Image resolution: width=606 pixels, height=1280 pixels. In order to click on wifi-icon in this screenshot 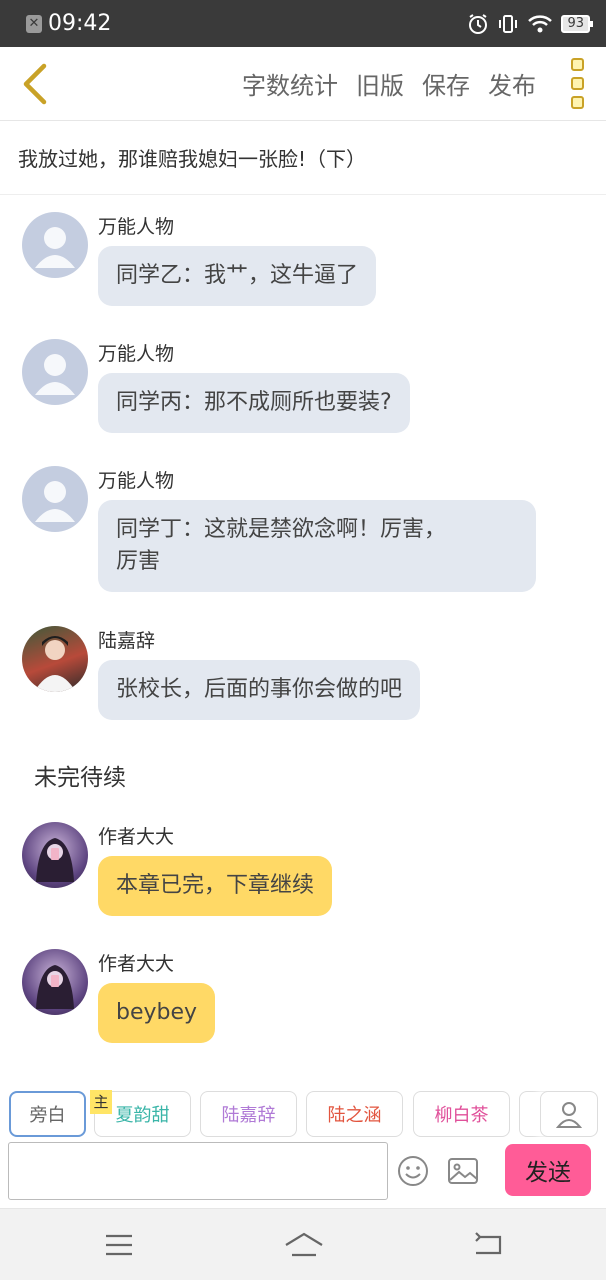, I will do `click(540, 23)`.